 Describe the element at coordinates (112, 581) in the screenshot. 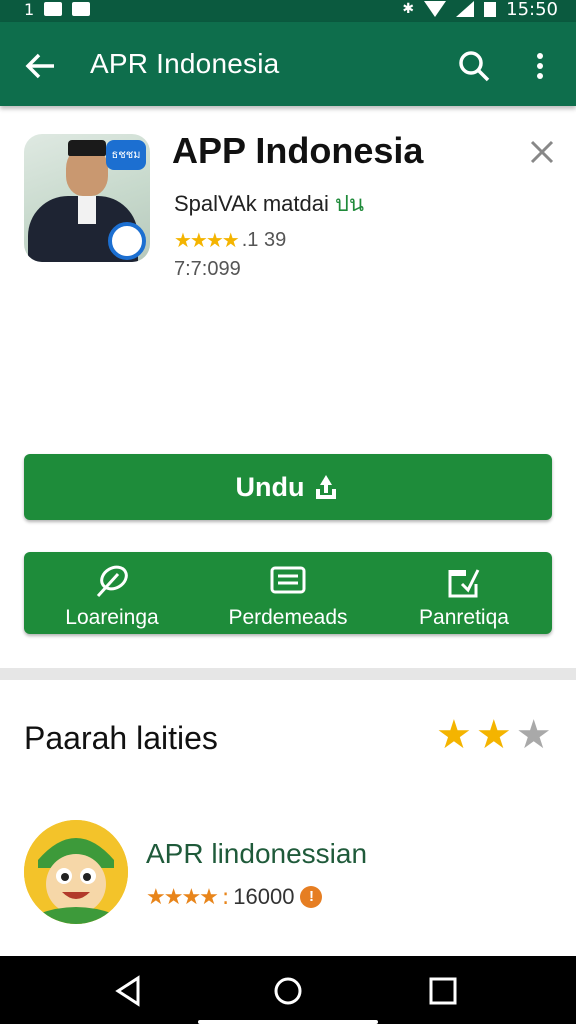

I see `leaf-icon` at that location.